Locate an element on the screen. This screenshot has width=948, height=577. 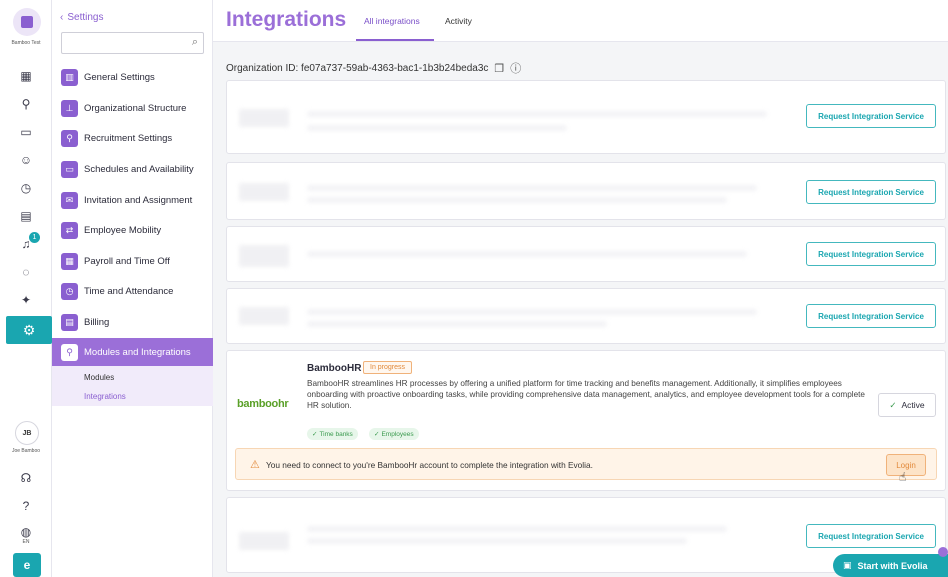
tag-label: Employees is located at coordinates (397, 434).